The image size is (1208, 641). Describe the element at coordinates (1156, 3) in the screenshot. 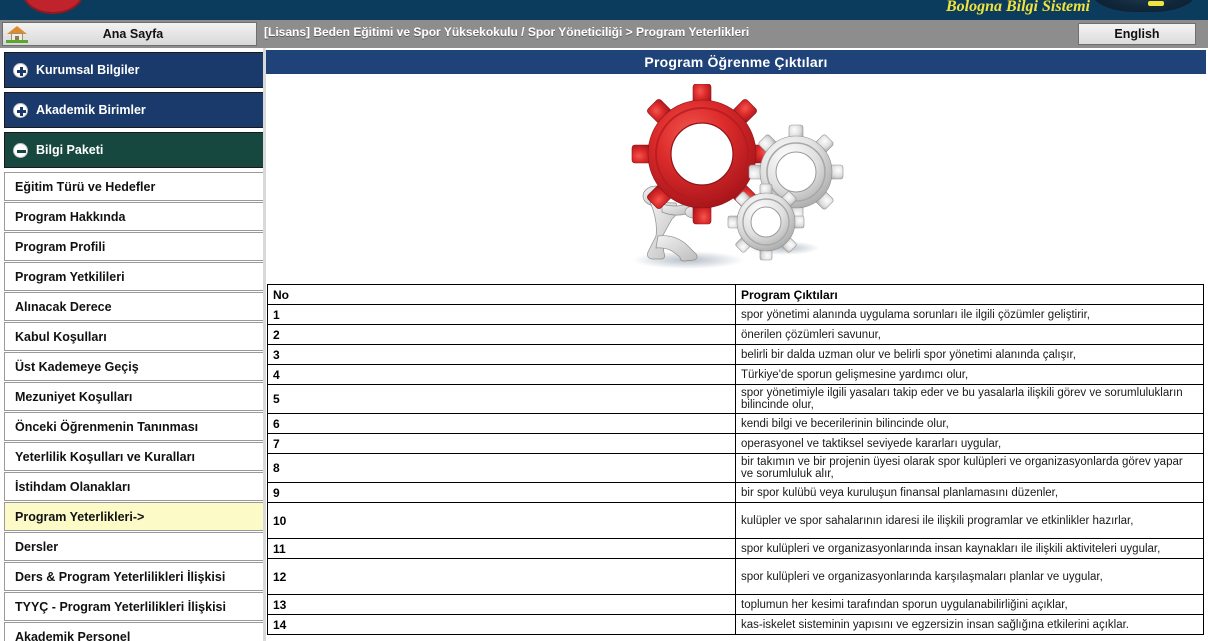

I see `emblem-accent` at that location.